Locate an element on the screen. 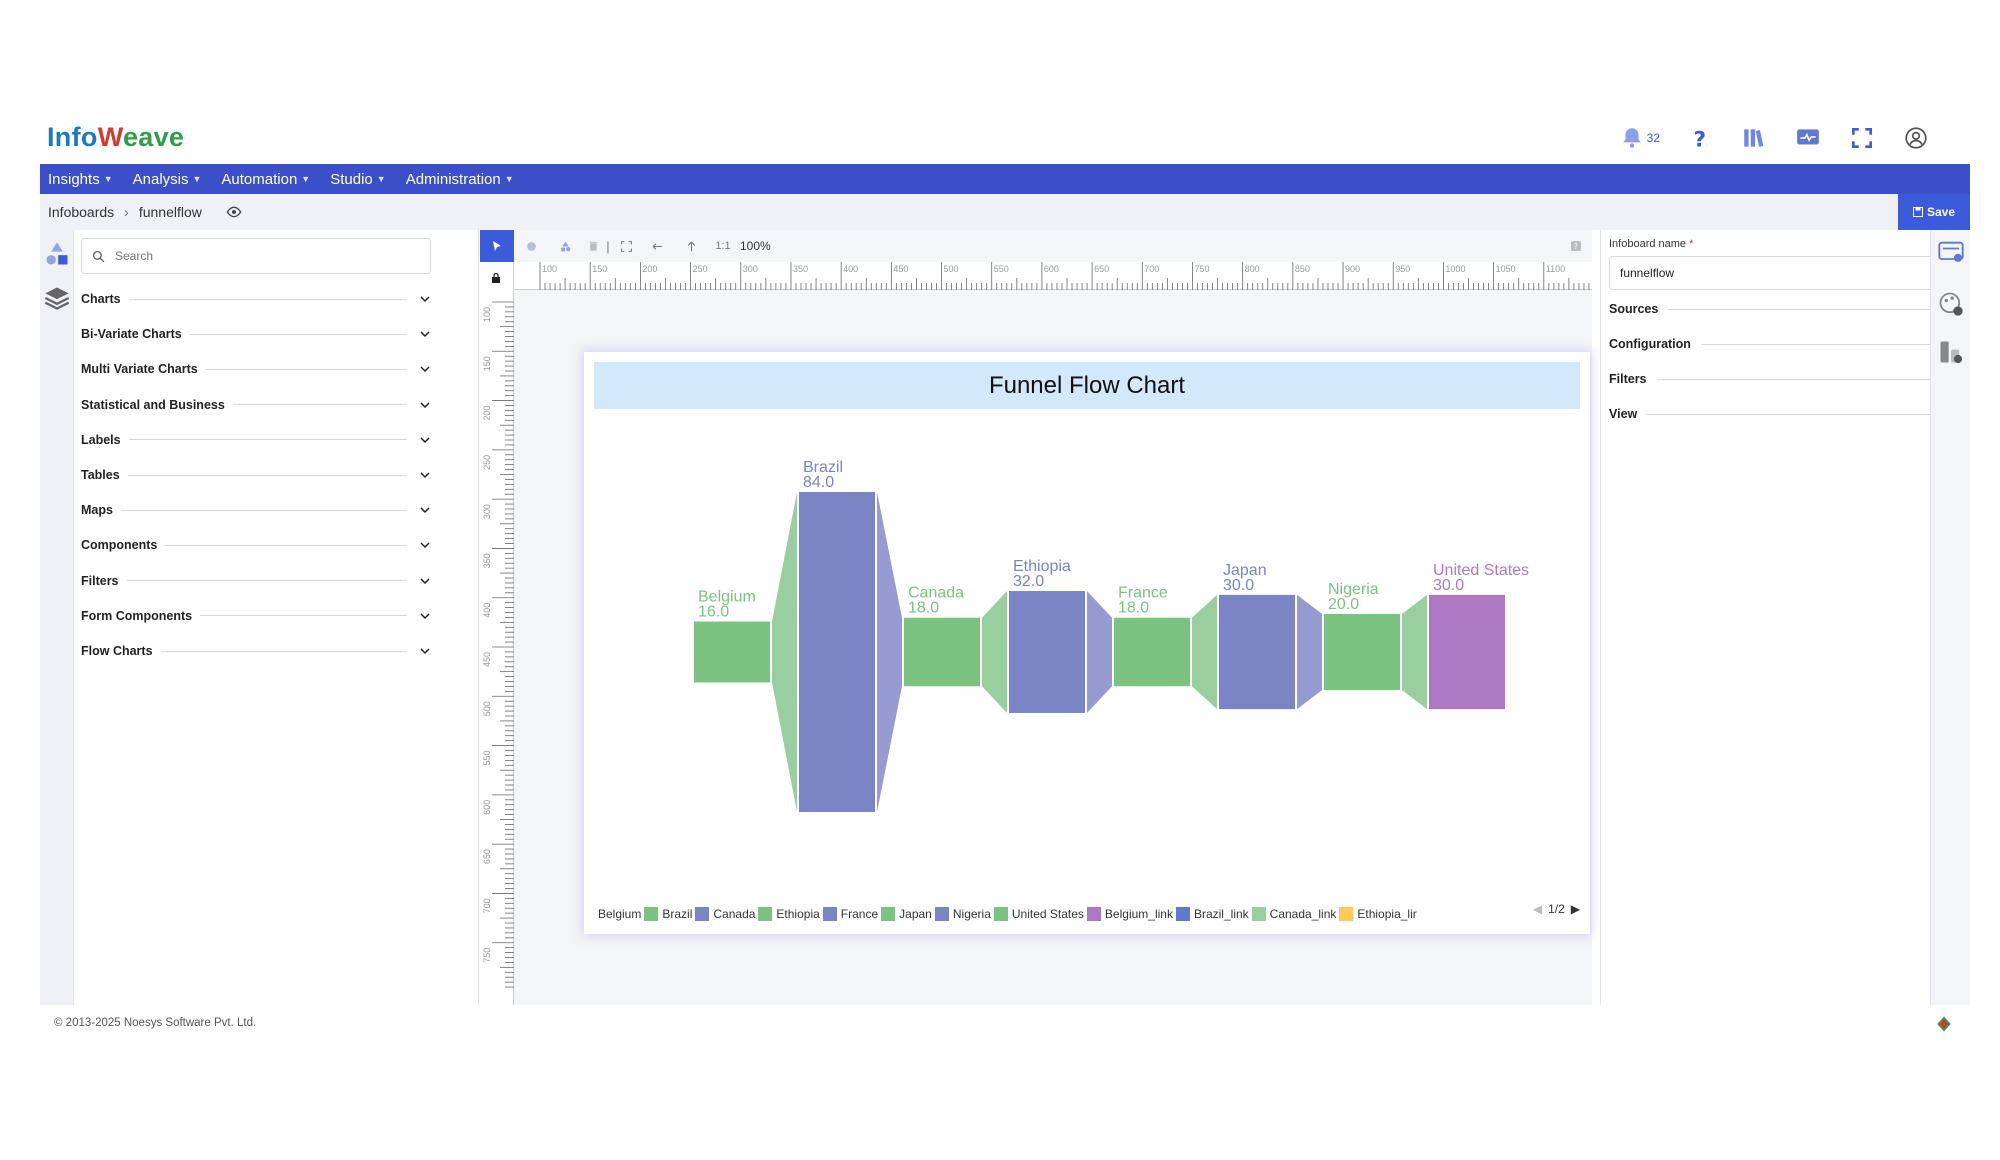 The image size is (2000, 1160). palette-icon is located at coordinates (1951, 304).